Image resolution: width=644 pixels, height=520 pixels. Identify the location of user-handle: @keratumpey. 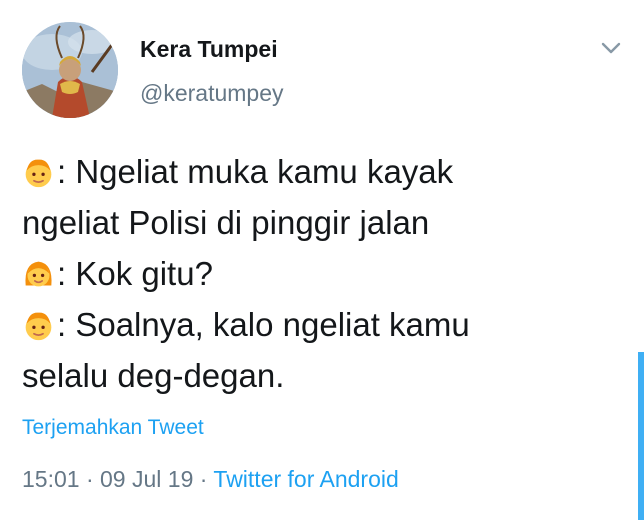
(212, 93).